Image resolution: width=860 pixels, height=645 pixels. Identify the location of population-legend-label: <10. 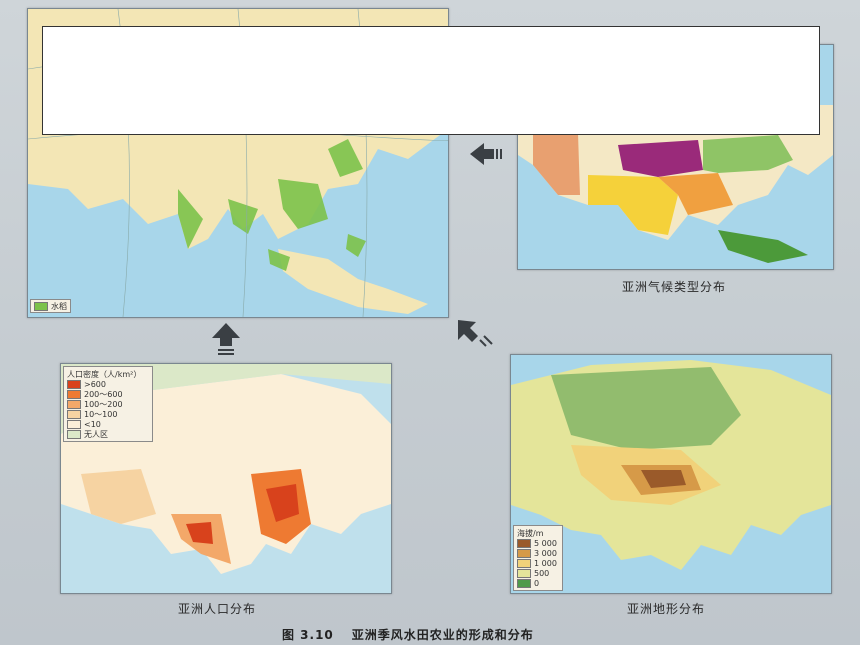
(92, 424).